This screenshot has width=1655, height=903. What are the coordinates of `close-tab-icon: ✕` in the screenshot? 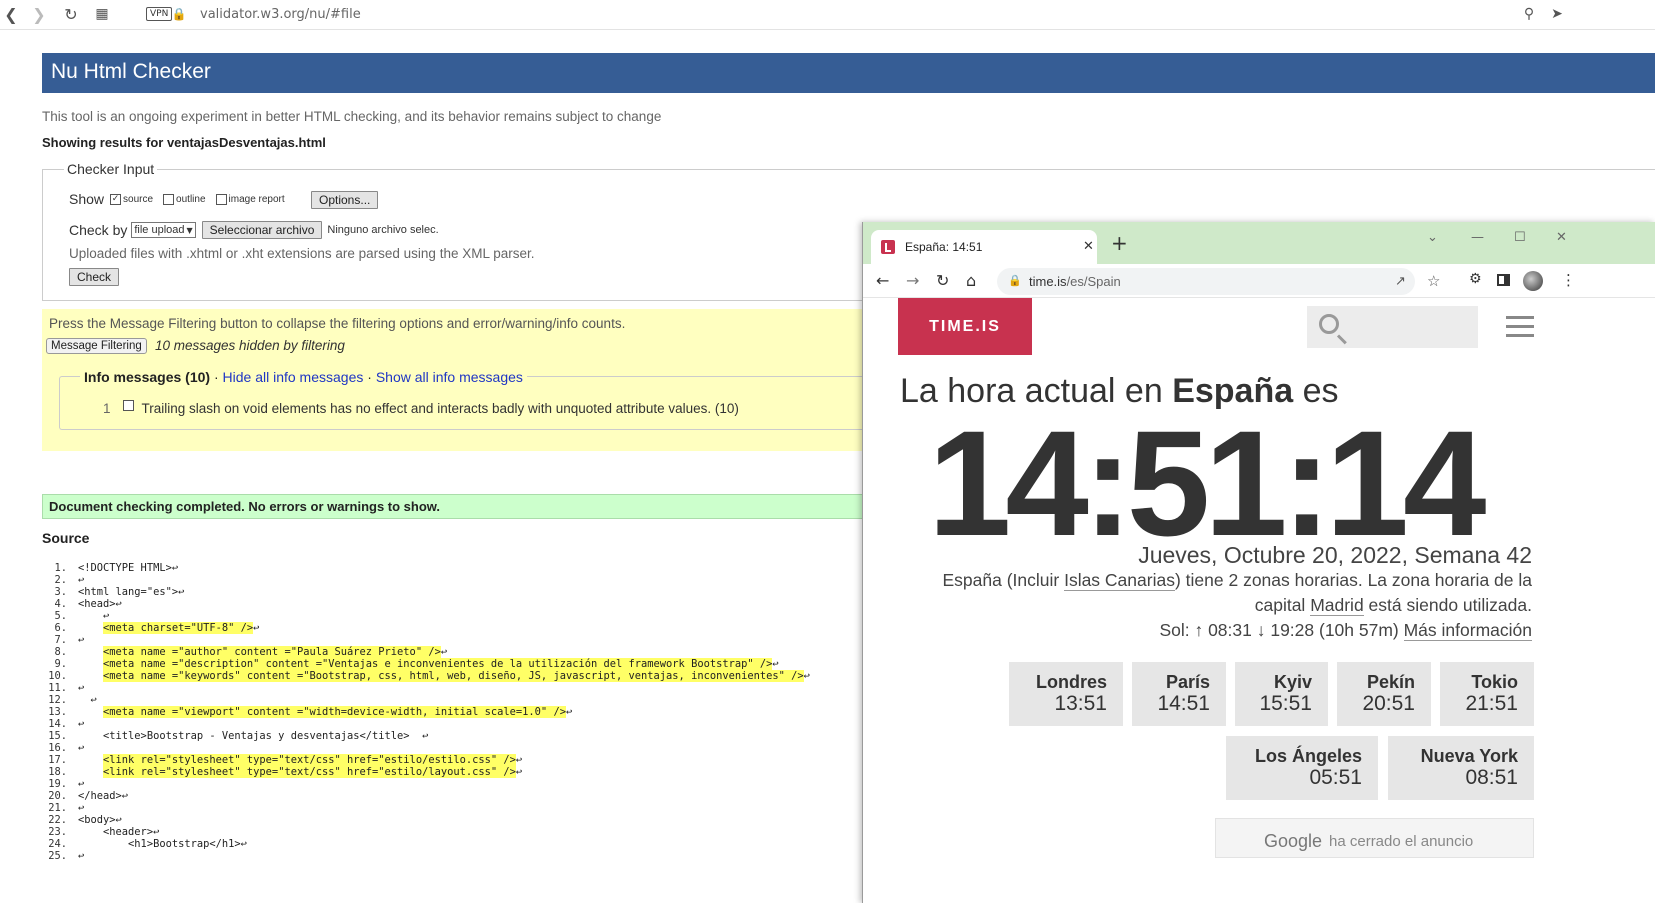 It's located at (1088, 246).